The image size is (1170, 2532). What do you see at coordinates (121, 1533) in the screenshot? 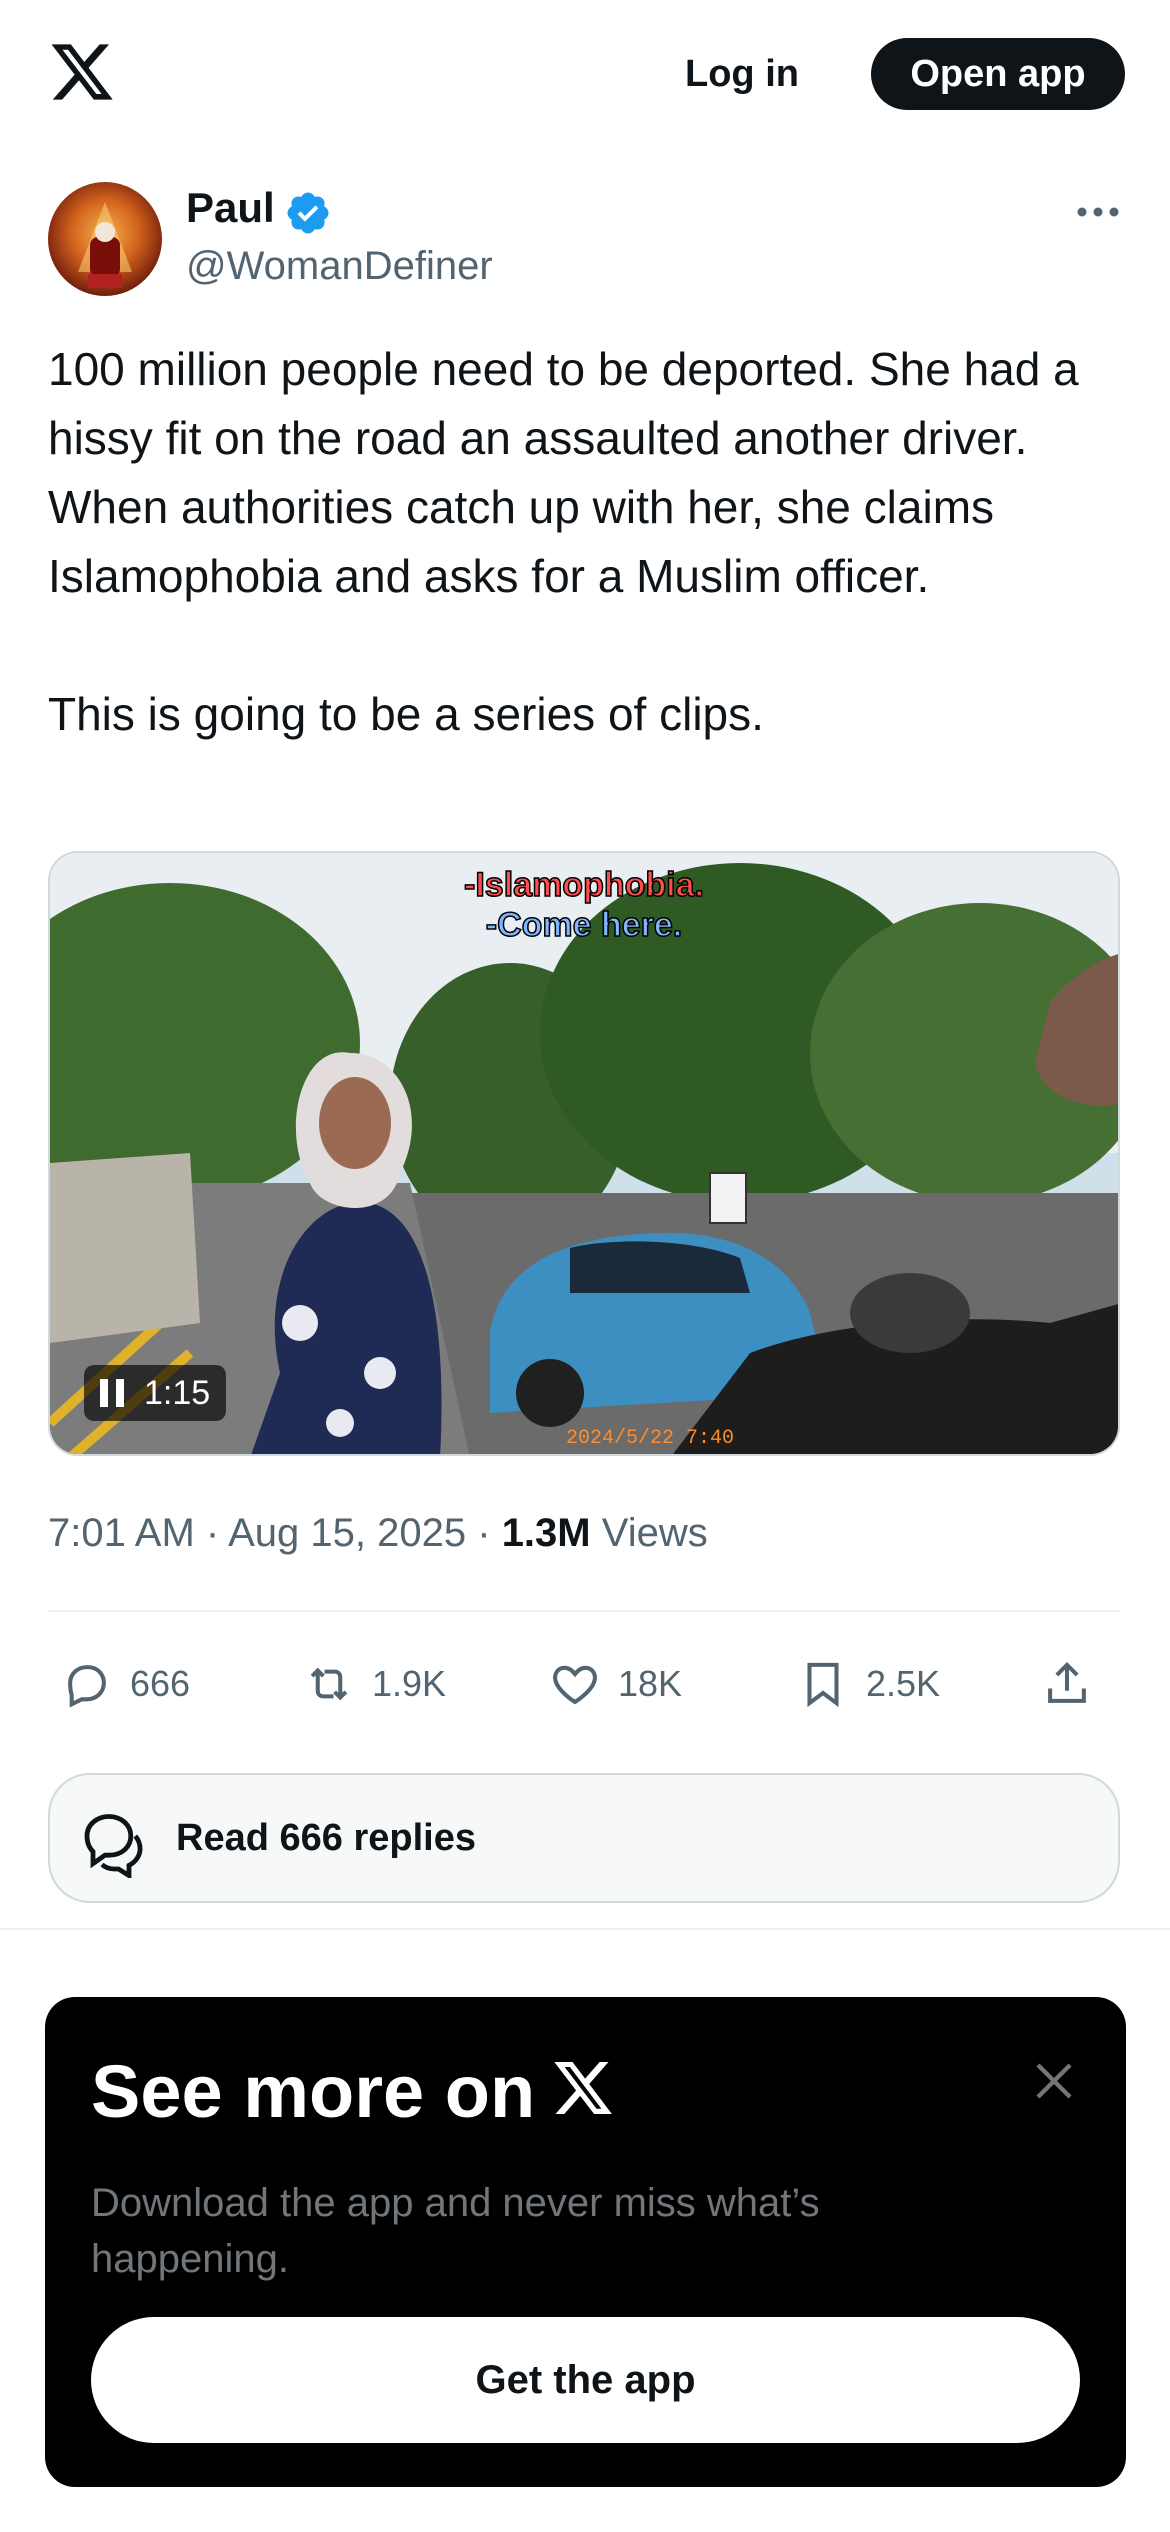
I see `post-time: 7:01 AM` at bounding box center [121, 1533].